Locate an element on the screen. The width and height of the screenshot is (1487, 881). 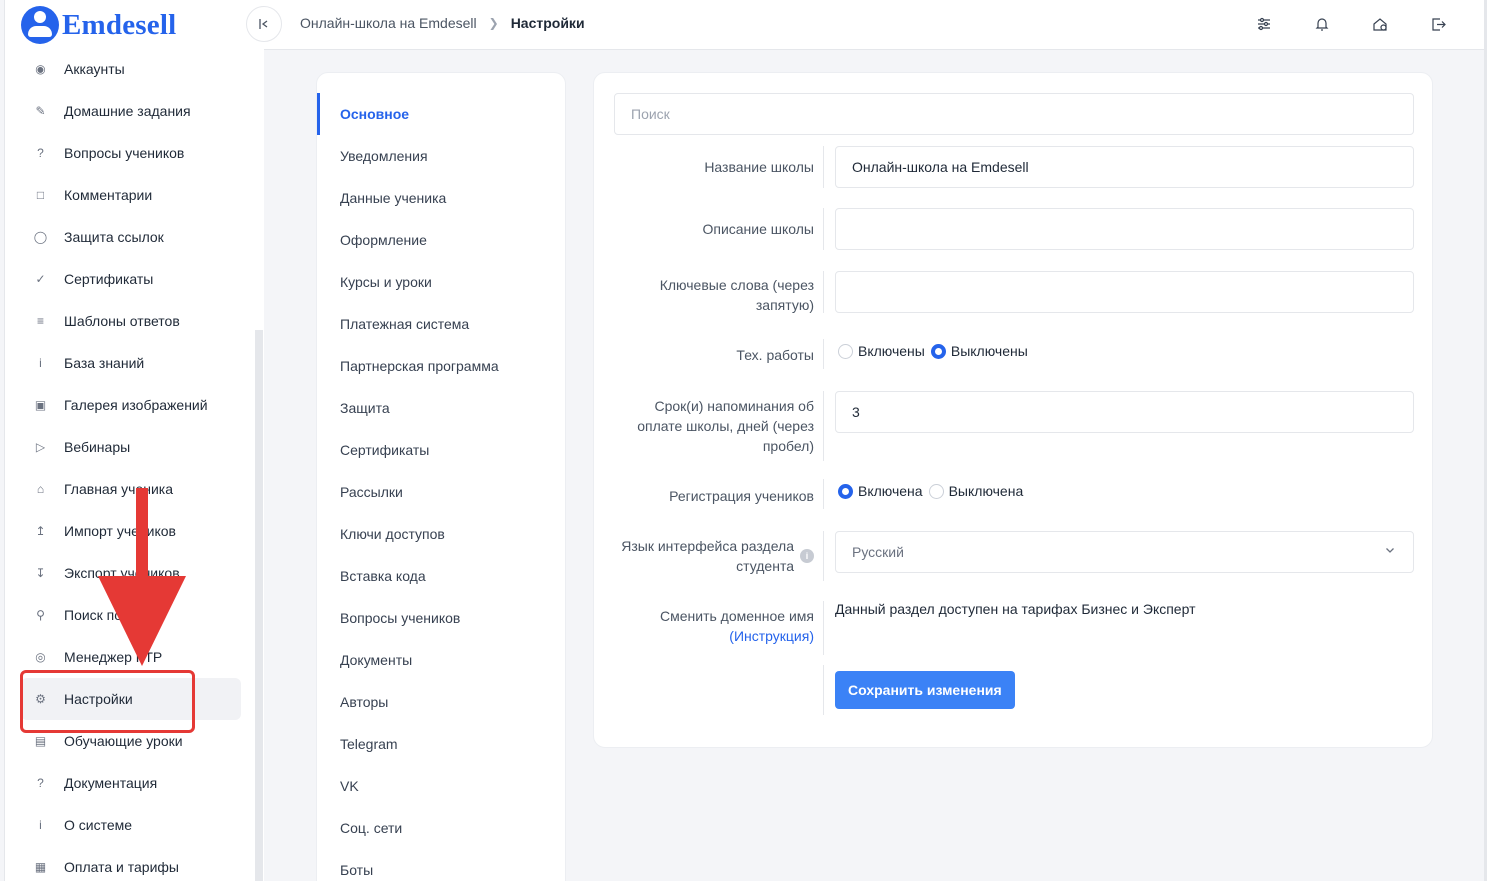
shield-icon: ◯ is located at coordinates (40, 237).